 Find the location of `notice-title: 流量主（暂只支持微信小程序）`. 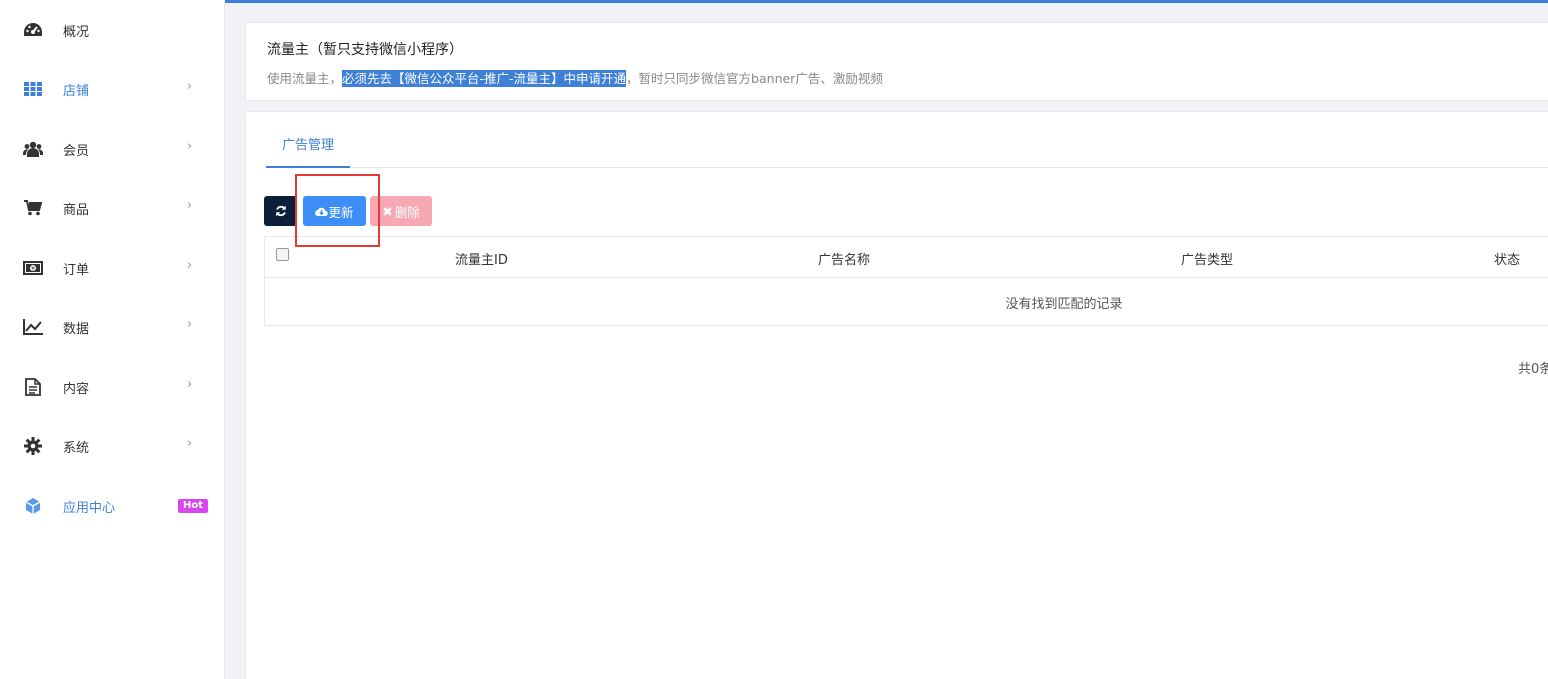

notice-title: 流量主（暂只支持微信小程序） is located at coordinates (365, 50).